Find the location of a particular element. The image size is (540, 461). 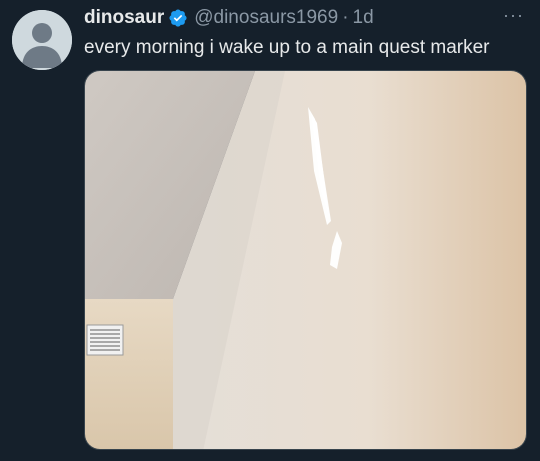

tweet-header: dinosaur @dinosaurs1969 · 1d is located at coordinates (305, 18).